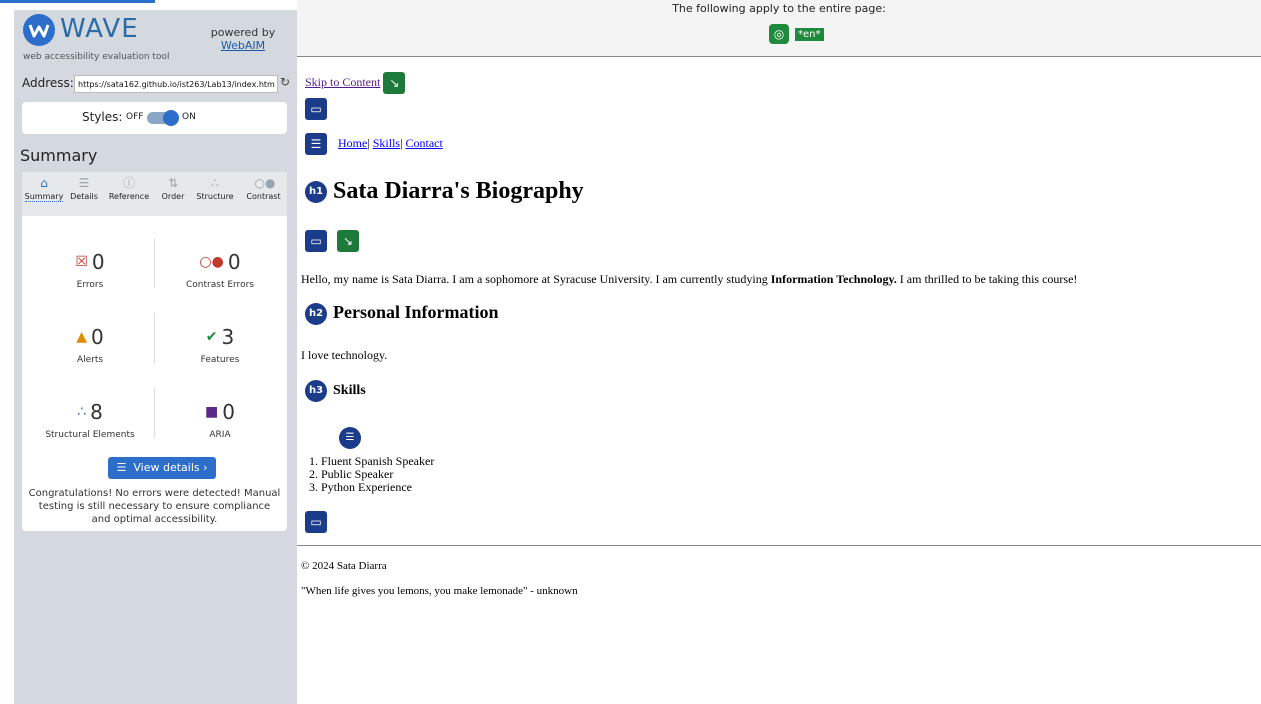  I want to click on alerts-count: 0, so click(97, 337).